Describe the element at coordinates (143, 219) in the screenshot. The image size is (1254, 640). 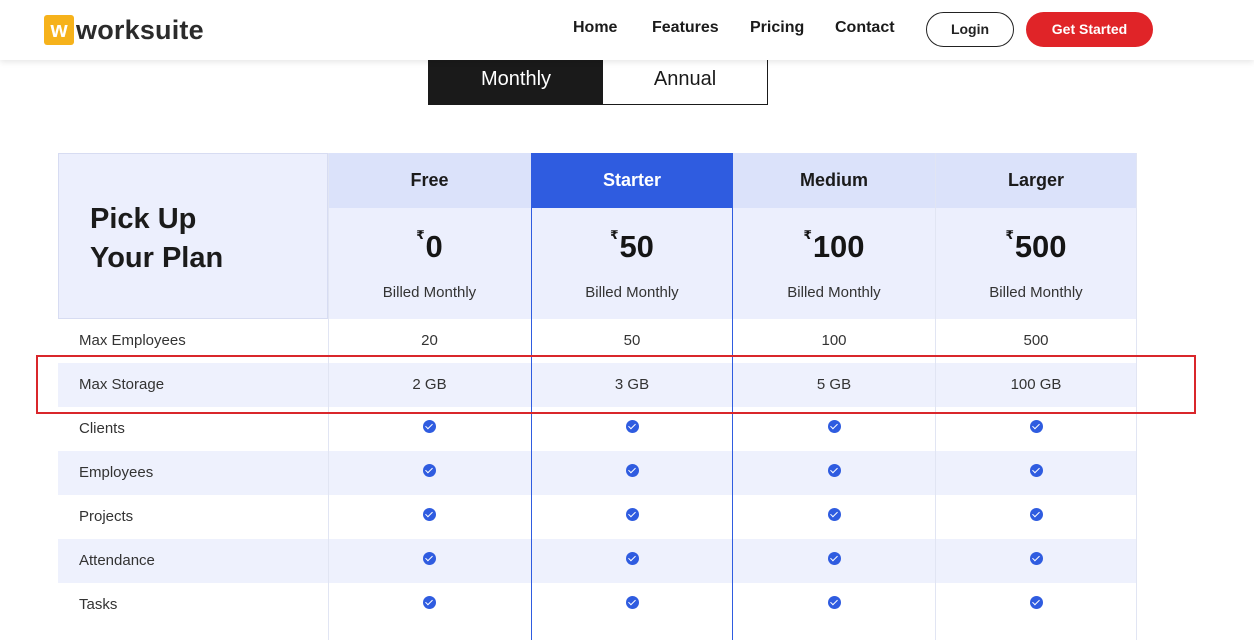
I see `pricing-title-line1: Pick Up` at that location.